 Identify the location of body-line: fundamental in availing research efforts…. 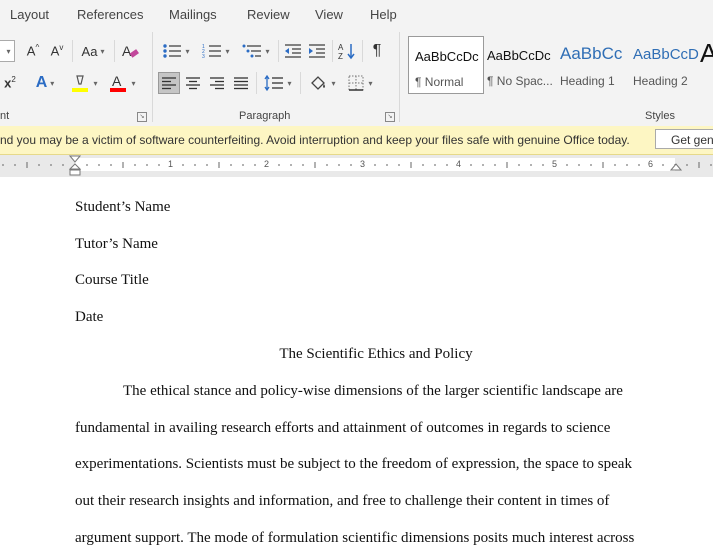
(343, 428).